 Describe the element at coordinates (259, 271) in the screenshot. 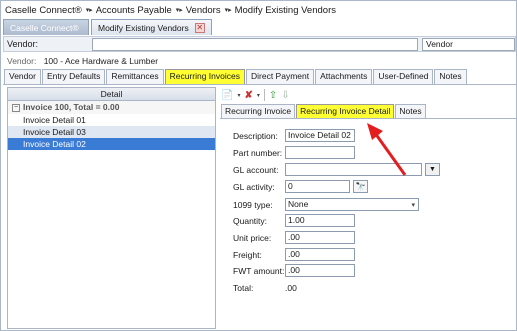

I see `fwt-amount-label: FWT amount:` at that location.